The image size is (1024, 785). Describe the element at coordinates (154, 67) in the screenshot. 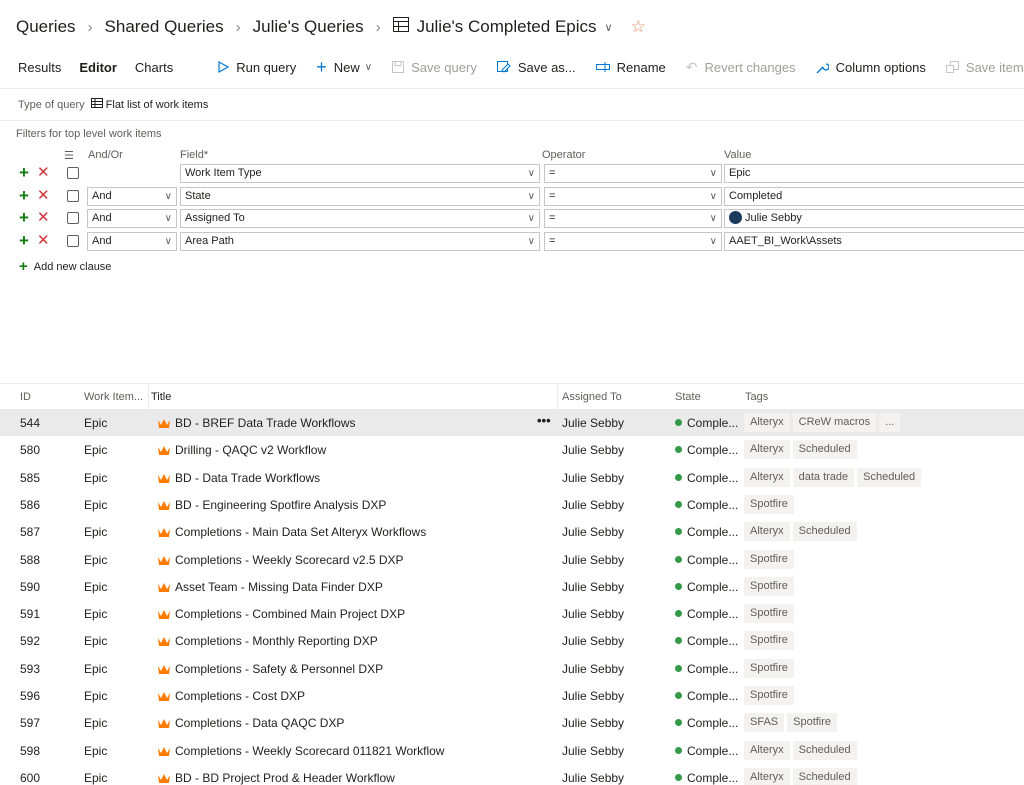

I see `tab-charts: Charts` at that location.